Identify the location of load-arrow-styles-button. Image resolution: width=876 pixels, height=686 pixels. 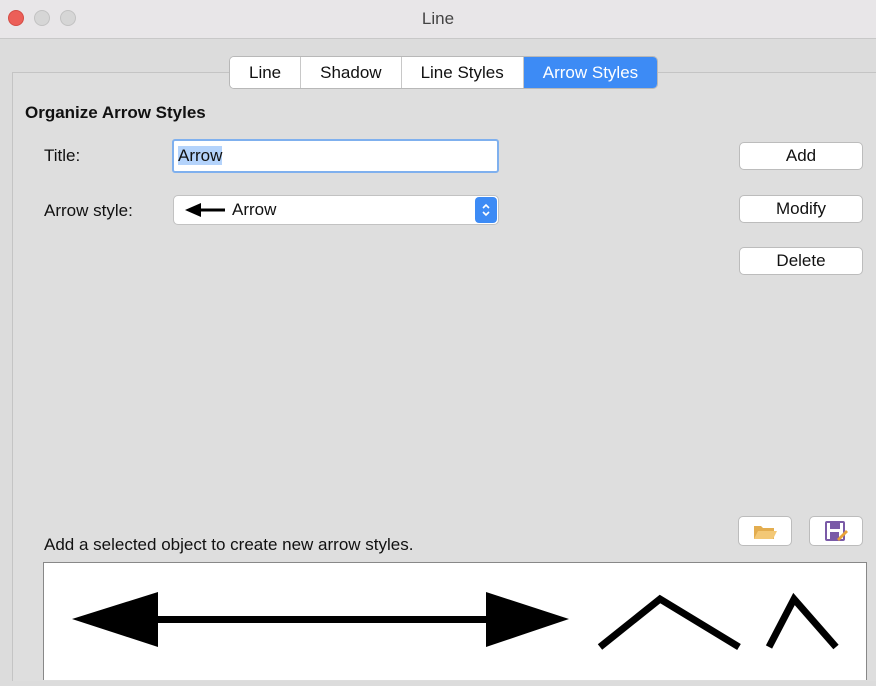
(765, 531).